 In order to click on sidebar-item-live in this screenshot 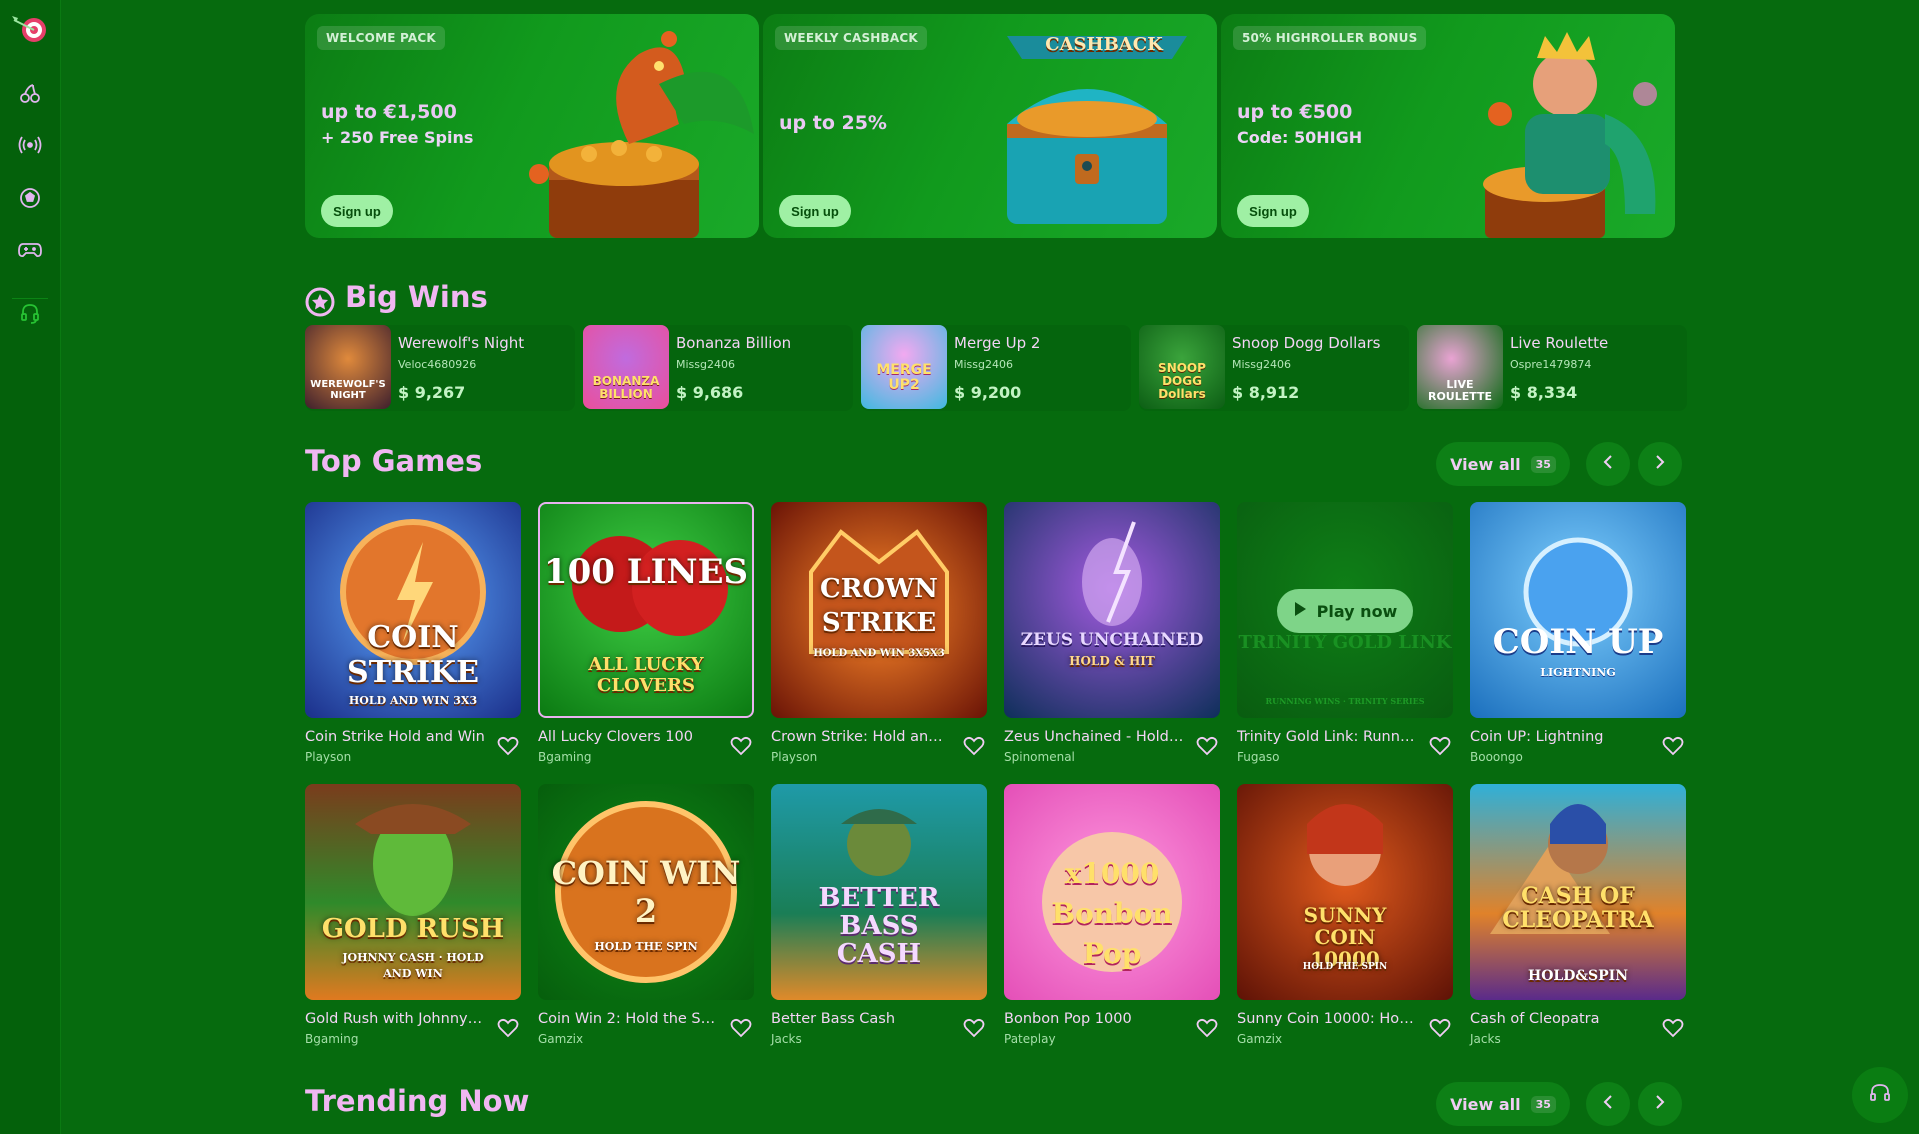, I will do `click(30, 147)`.